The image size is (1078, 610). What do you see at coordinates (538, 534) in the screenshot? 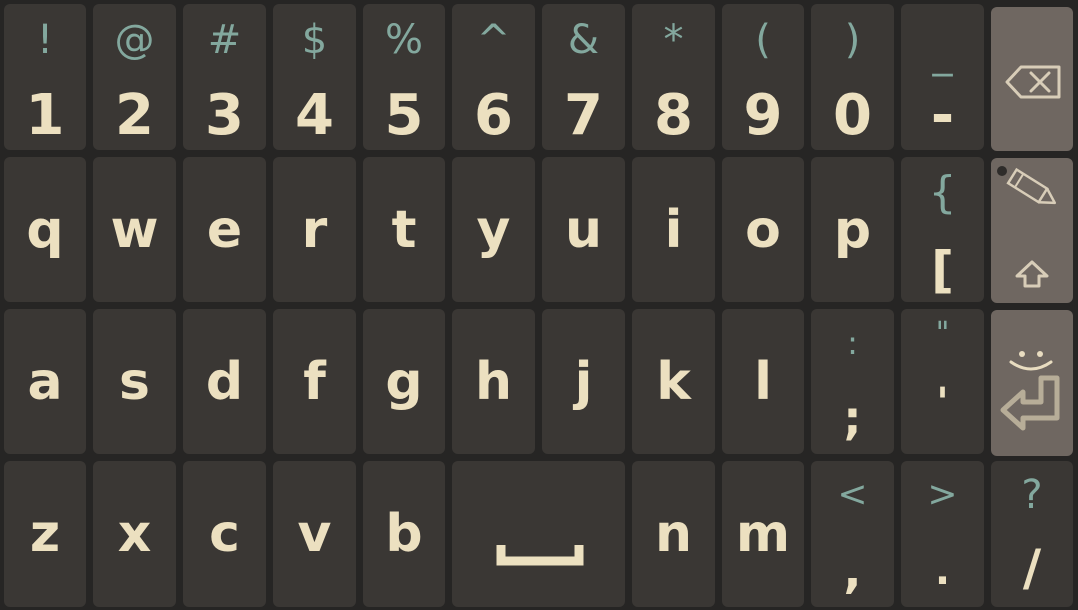
I see `space-key` at bounding box center [538, 534].